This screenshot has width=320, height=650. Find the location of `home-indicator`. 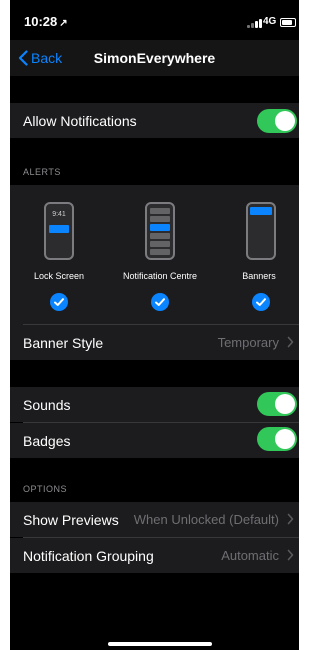

home-indicator is located at coordinates (160, 644).